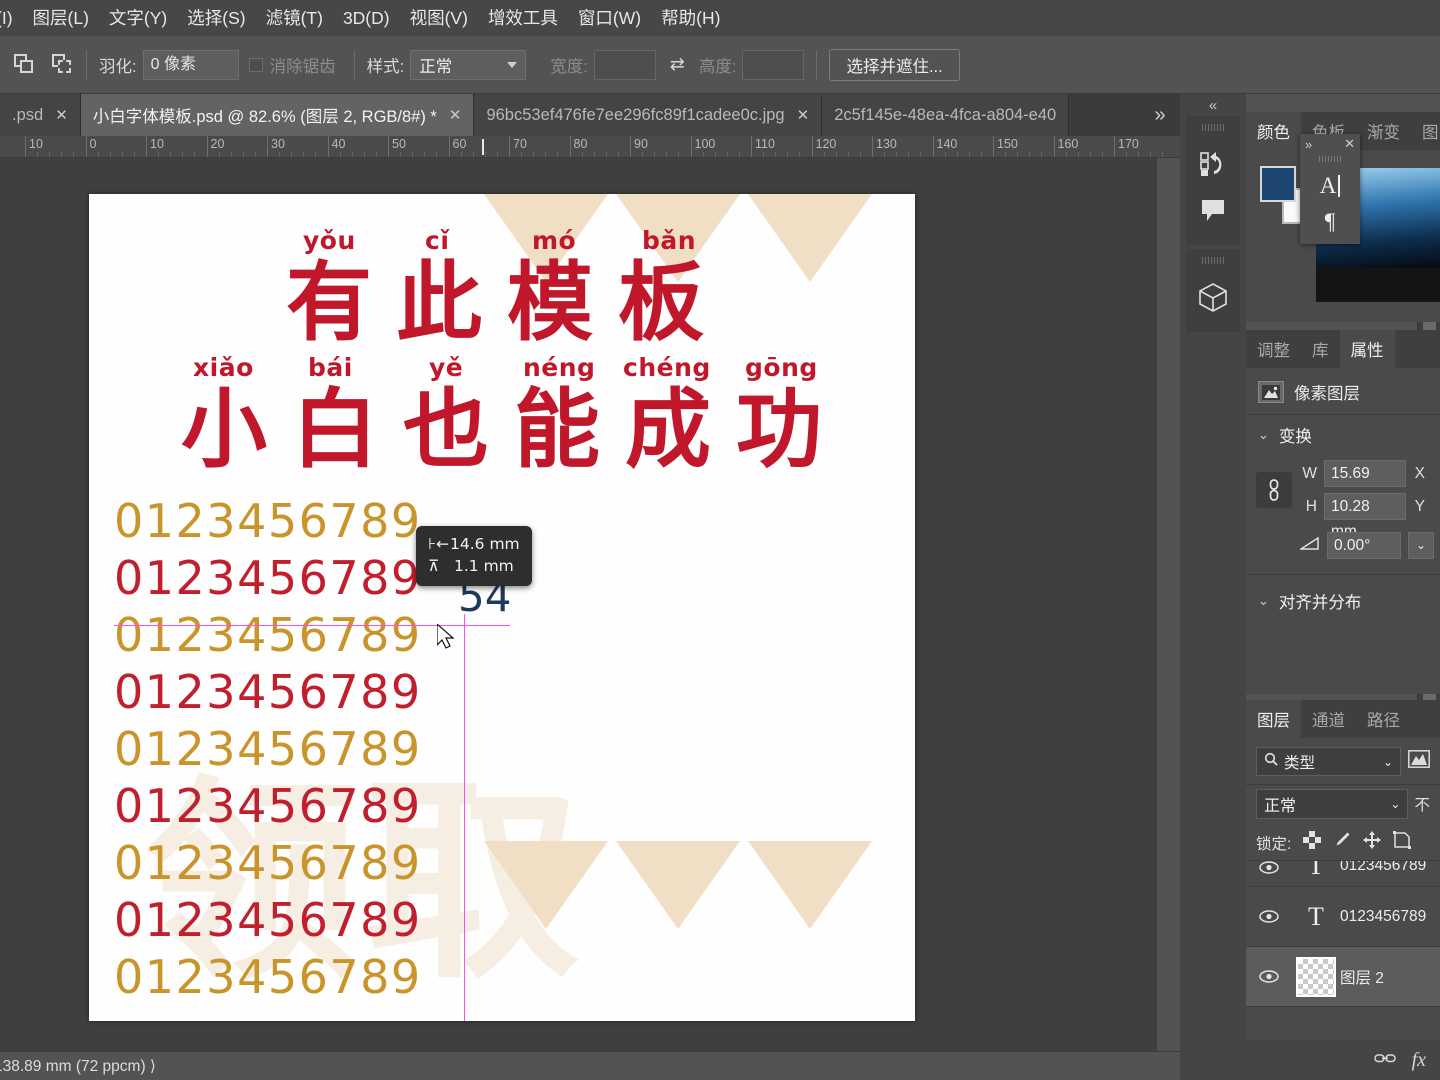 The height and width of the screenshot is (1080, 1440). Describe the element at coordinates (1213, 105) in the screenshot. I see `collapse-panels-icon: «` at that location.